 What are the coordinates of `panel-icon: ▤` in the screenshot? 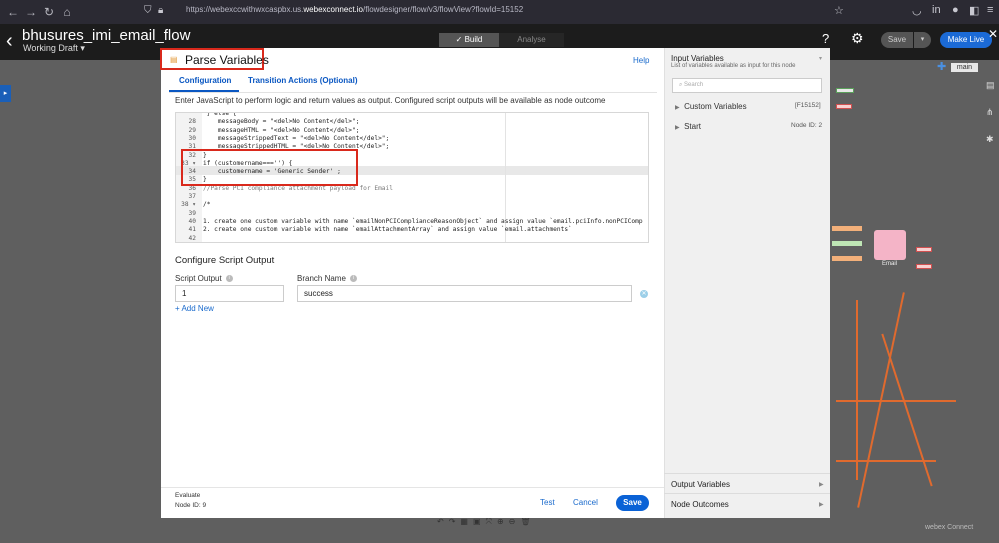 It's located at (992, 85).